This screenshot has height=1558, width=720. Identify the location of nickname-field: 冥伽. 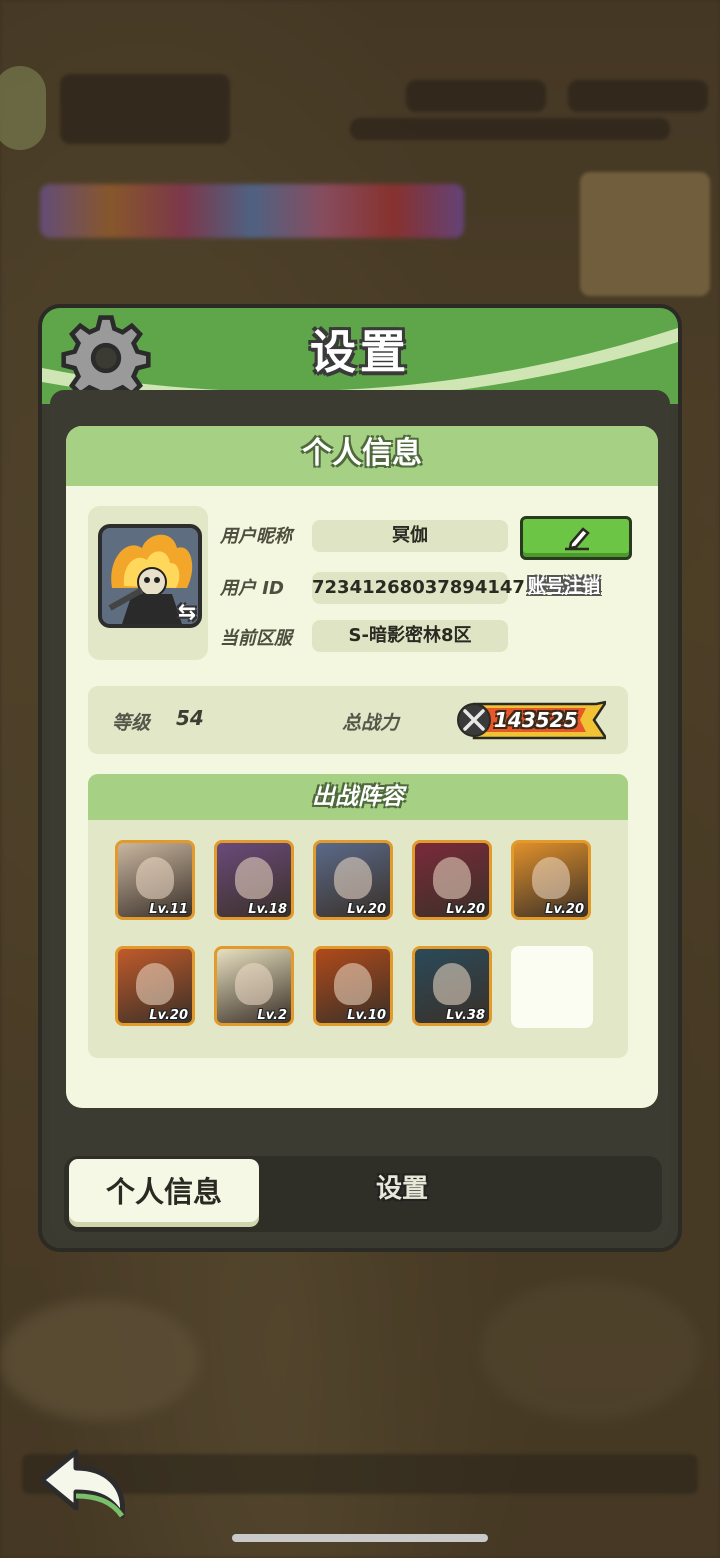
(410, 536).